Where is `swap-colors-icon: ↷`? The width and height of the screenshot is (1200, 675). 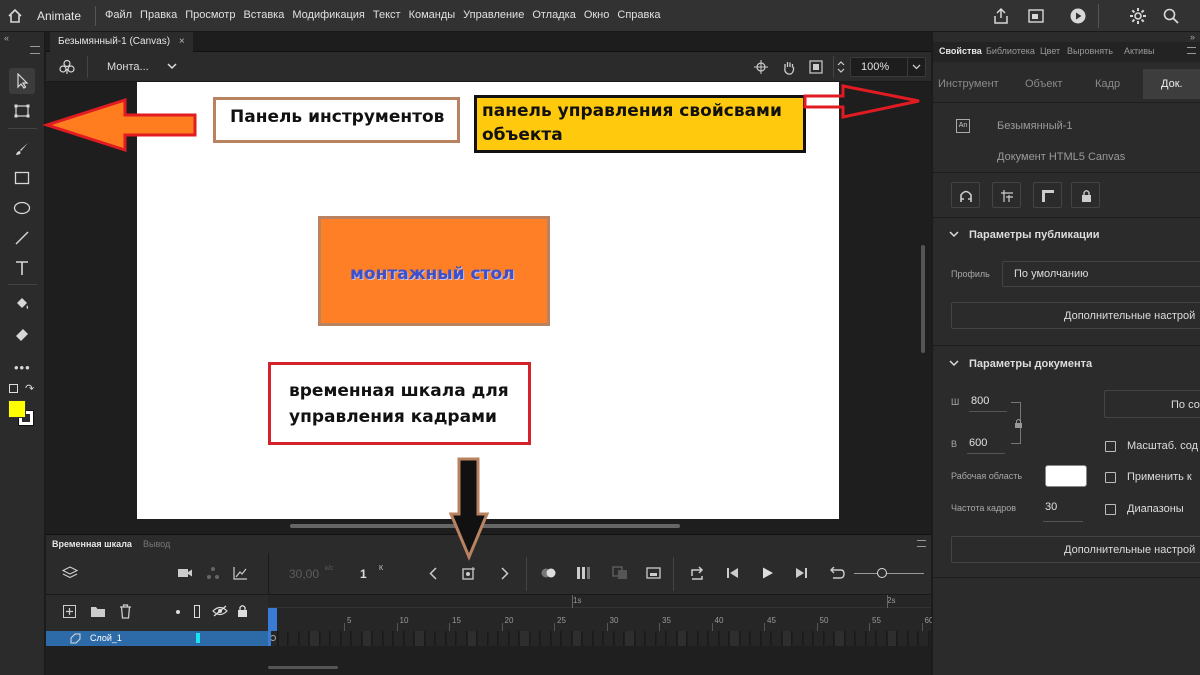 swap-colors-icon: ↷ is located at coordinates (29, 388).